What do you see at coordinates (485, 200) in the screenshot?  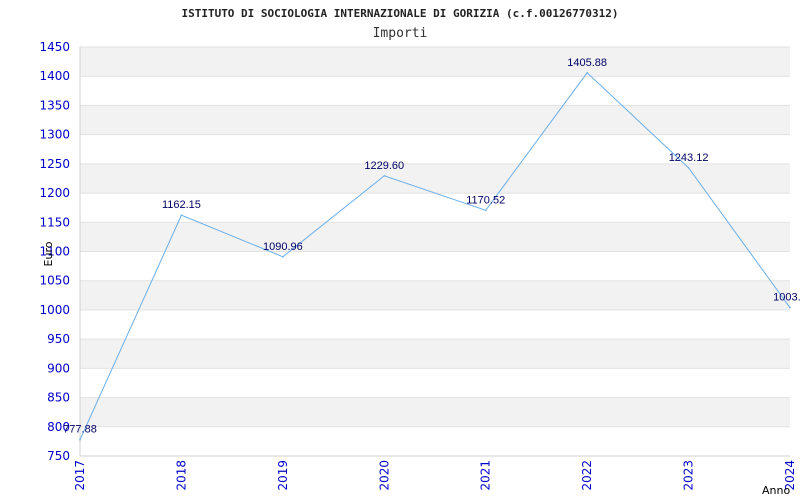 I see `data-label: 1170.52` at bounding box center [485, 200].